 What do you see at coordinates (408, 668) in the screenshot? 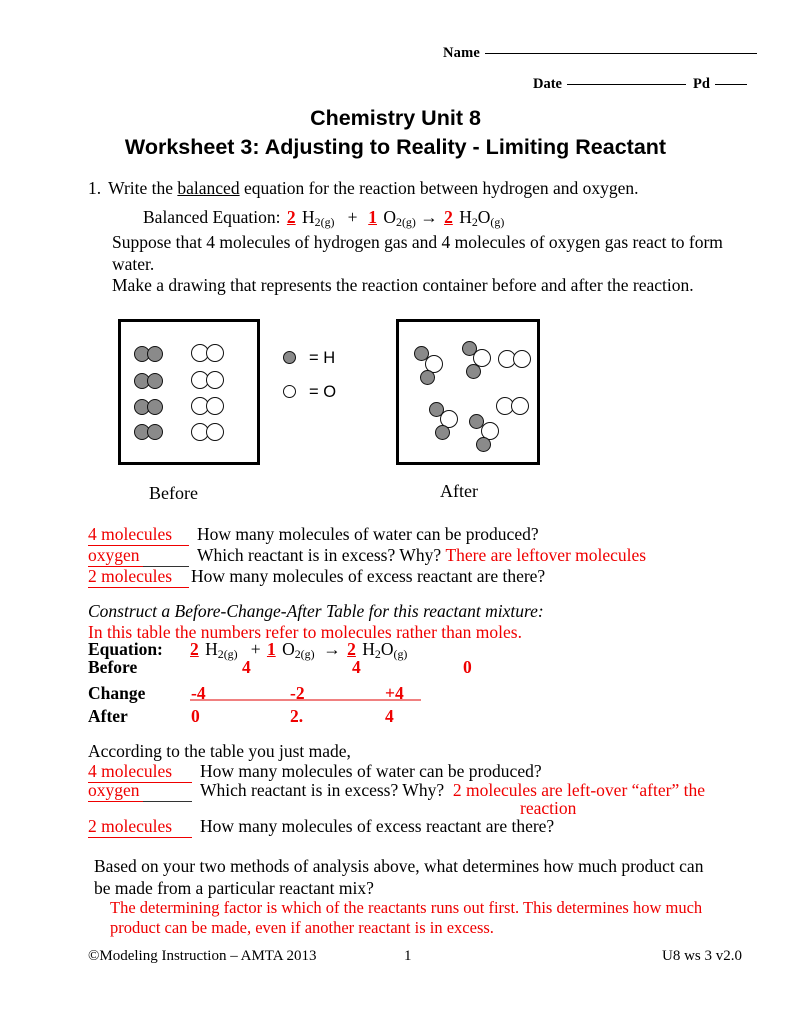
I see `bca-row-before: Before 4 4 0` at bounding box center [408, 668].